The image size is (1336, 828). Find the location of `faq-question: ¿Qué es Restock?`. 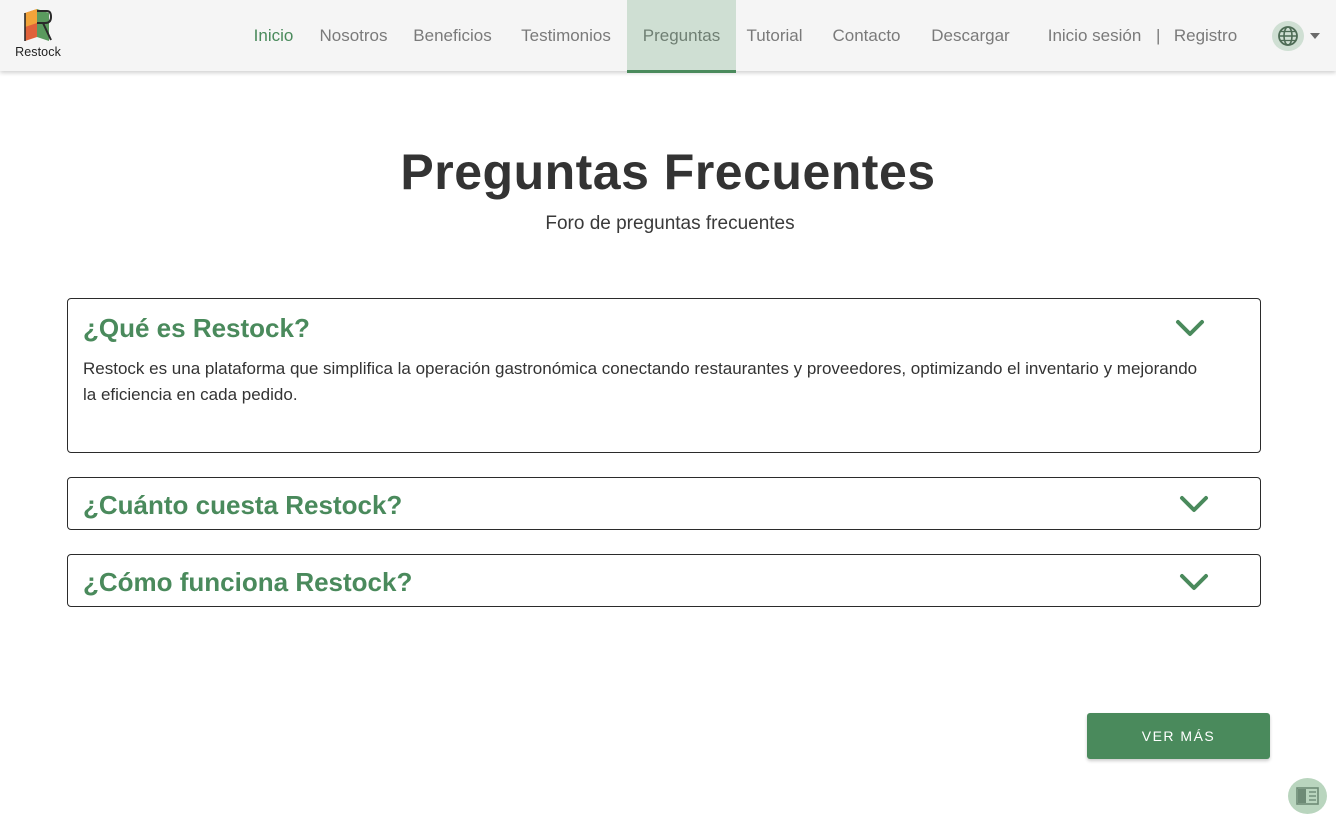

faq-question: ¿Qué es Restock? is located at coordinates (196, 328).